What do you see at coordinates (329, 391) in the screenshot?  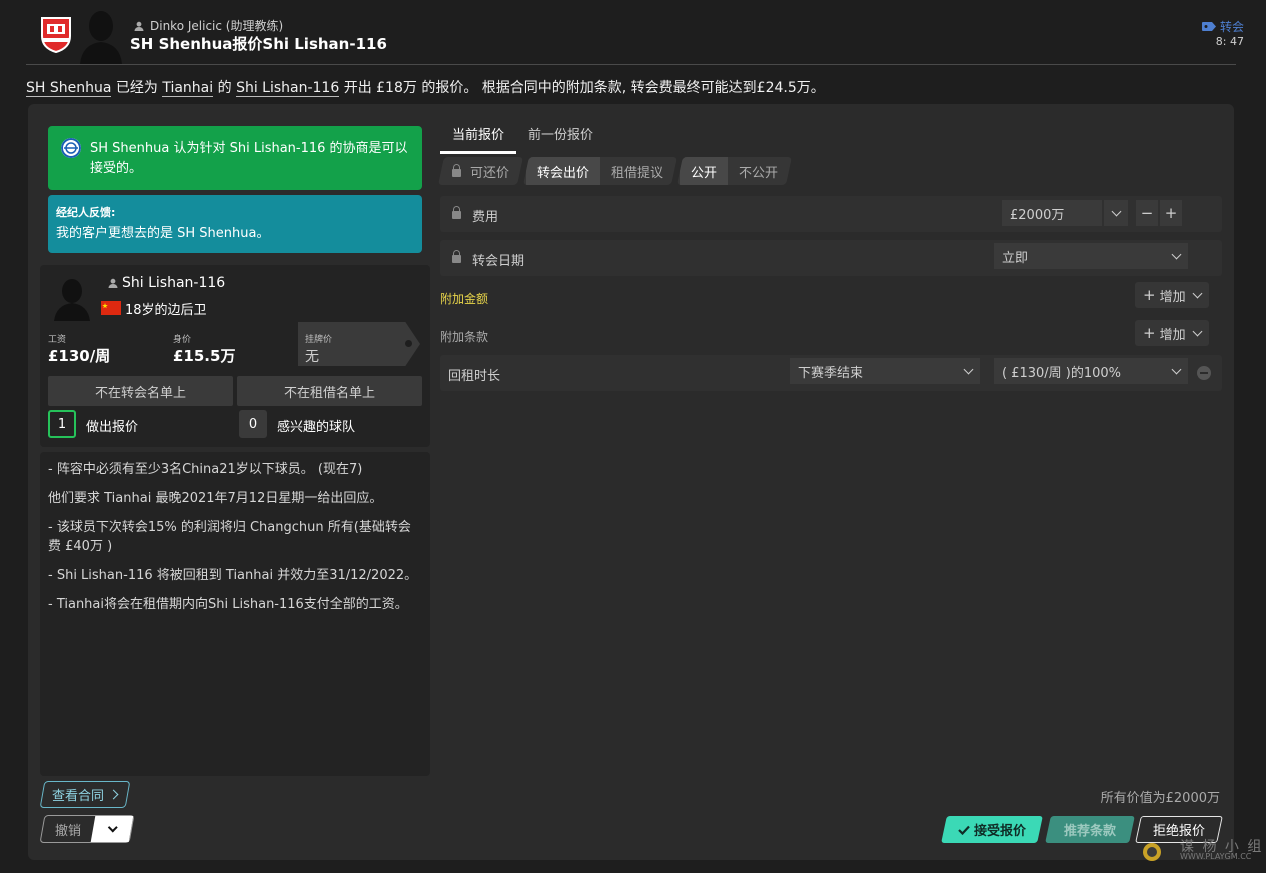 I see `loan-list-status: 不在租借名单上` at bounding box center [329, 391].